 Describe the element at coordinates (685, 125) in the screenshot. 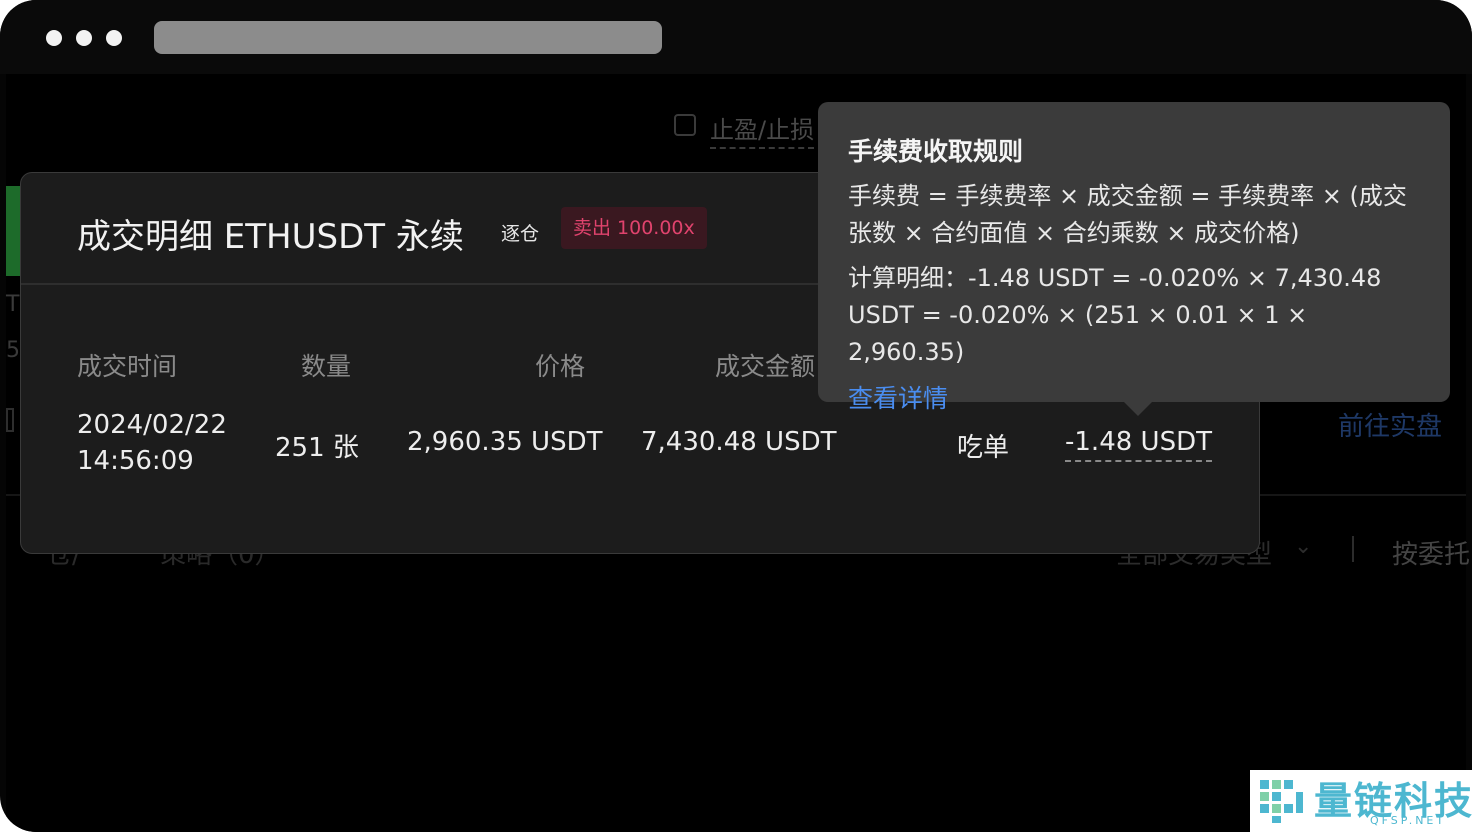

I see `tpsl-checkbox` at that location.